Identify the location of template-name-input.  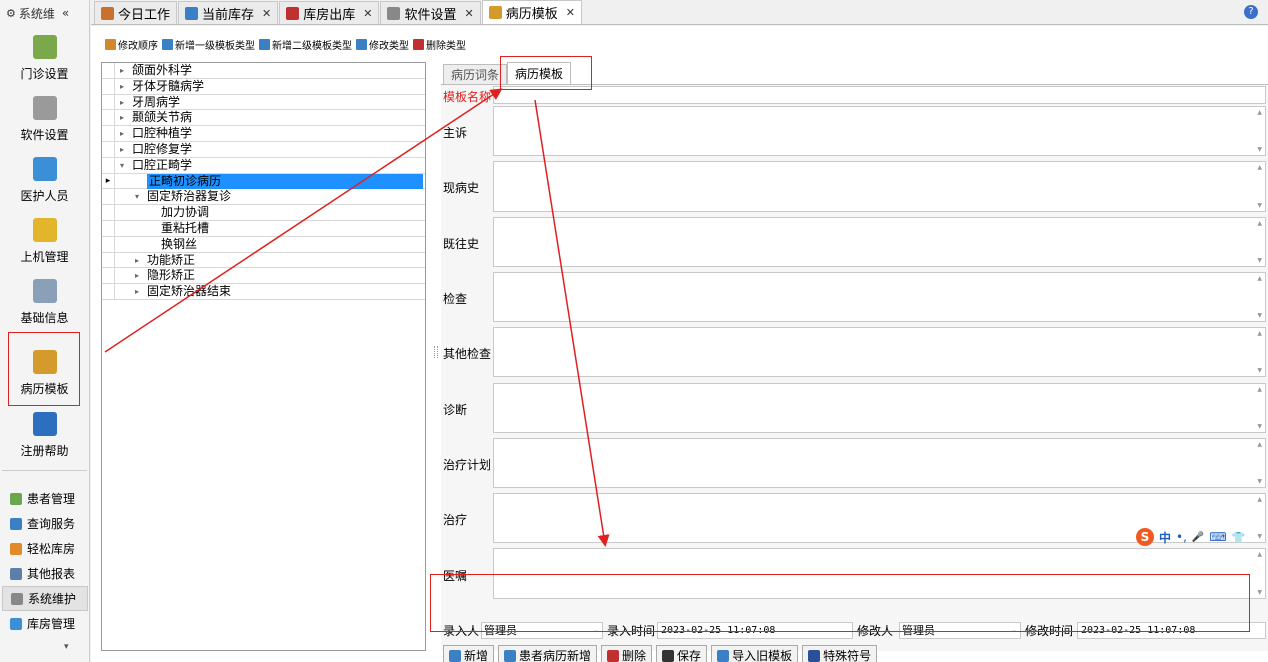
(879, 95).